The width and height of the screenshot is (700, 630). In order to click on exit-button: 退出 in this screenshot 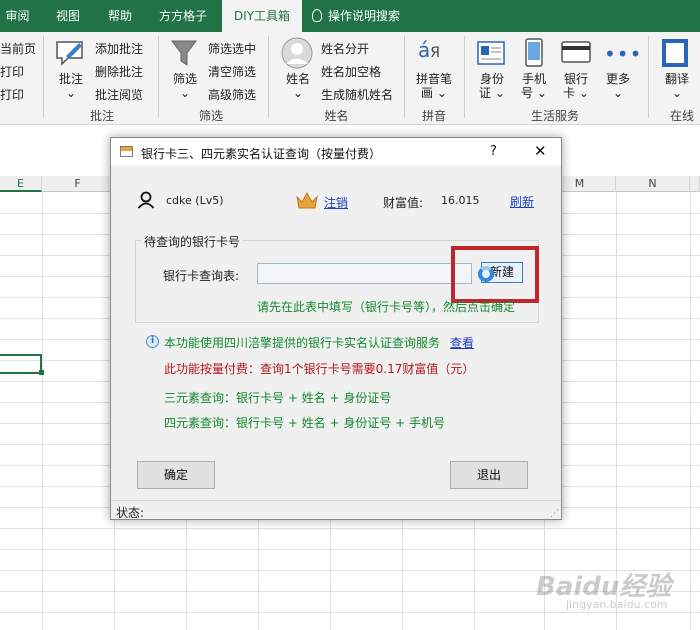, I will do `click(489, 475)`.